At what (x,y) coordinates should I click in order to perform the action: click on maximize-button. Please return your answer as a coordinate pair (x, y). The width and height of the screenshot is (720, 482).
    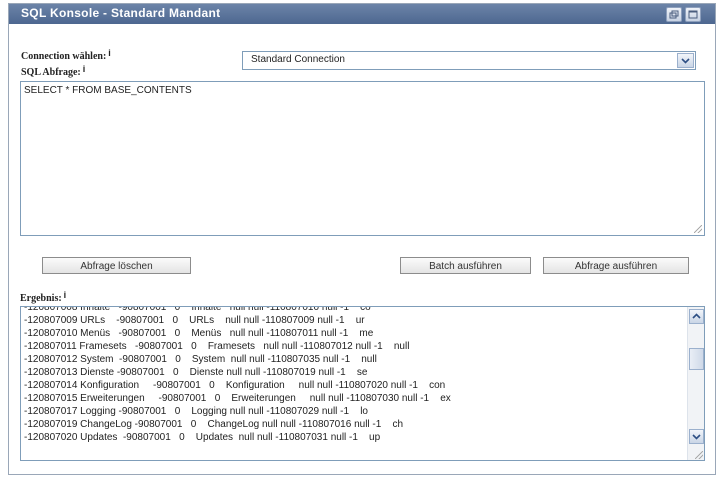
    Looking at the image, I should click on (693, 14).